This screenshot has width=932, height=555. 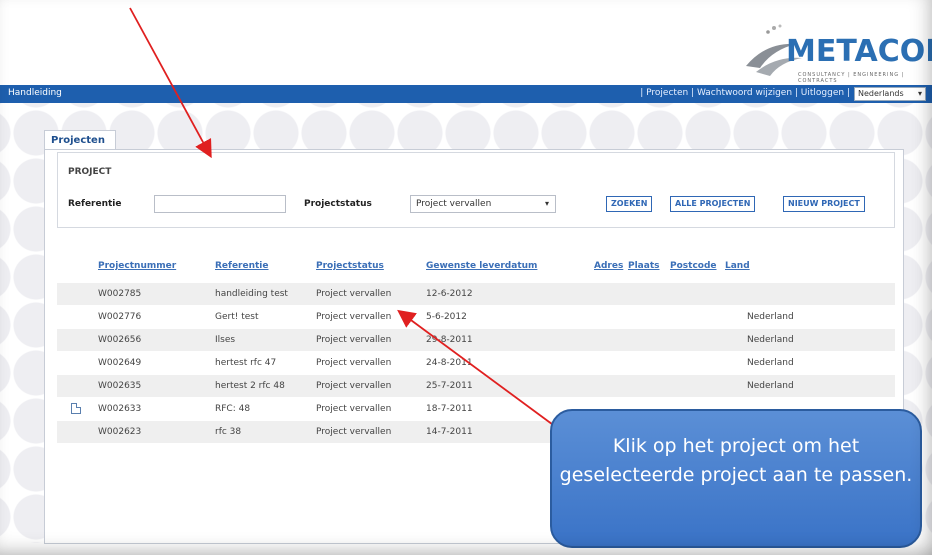 What do you see at coordinates (120, 363) in the screenshot?
I see `cell-nummer: W002649` at bounding box center [120, 363].